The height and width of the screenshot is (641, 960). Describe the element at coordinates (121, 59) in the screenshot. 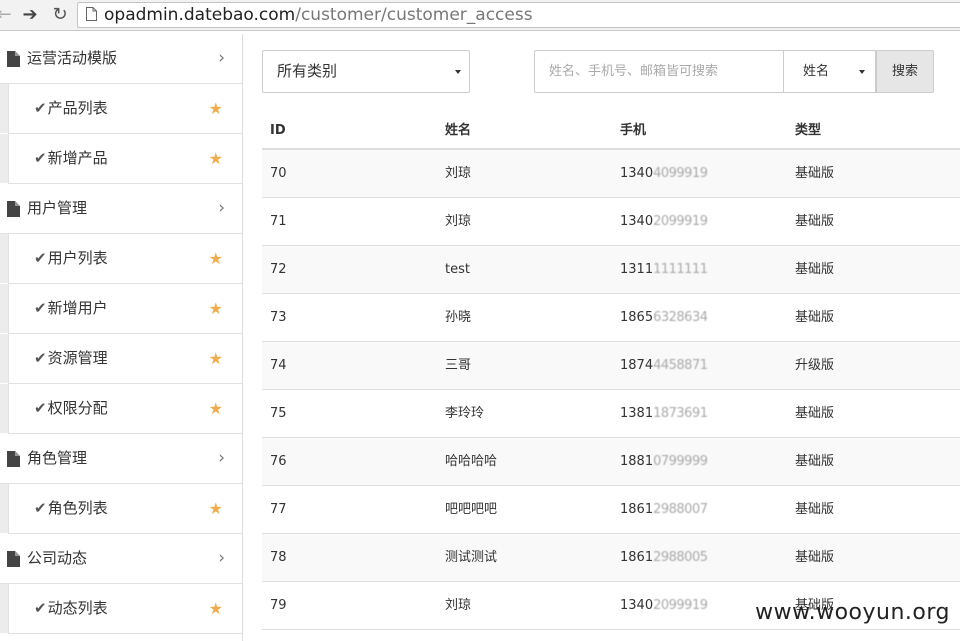

I see `sidebar-group-campaign-templates: 运营活动模版 ›` at that location.